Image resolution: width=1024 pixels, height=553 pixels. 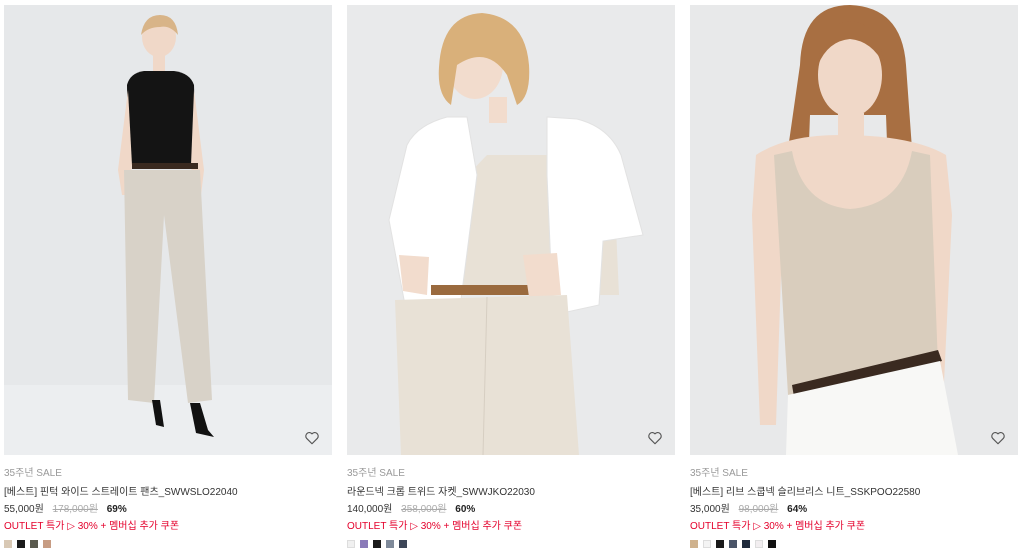 I want to click on product-name: 라운드넥 크롭 트위드 자켓_SWWJKO22030, so click(x=511, y=493).